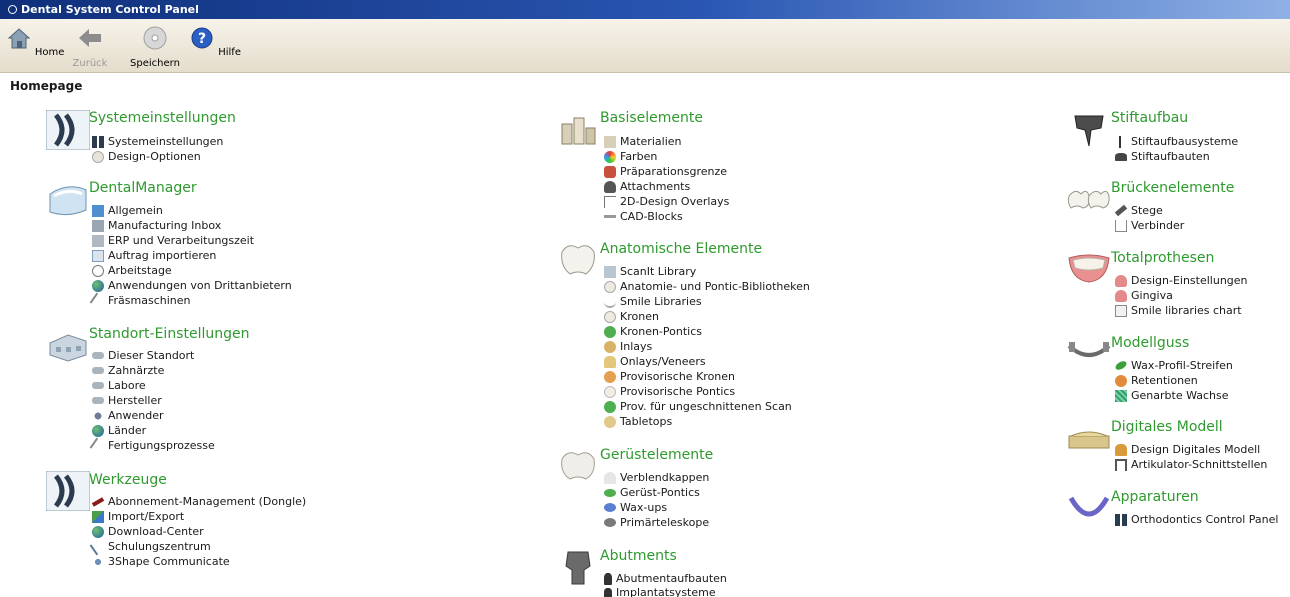  Describe the element at coordinates (655, 361) in the screenshot. I see `link-onlays-veneers: Onlays/Veneers` at that location.